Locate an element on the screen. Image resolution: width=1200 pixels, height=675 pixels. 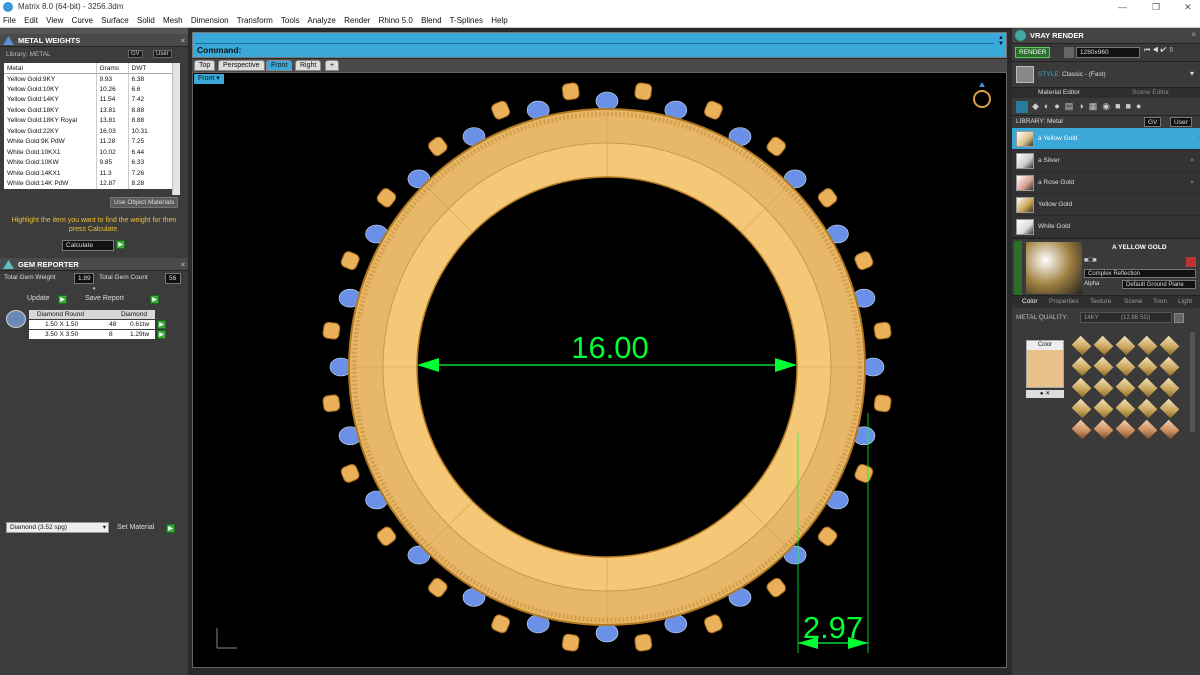
material-item: a Rose Gold × is located at coordinates (1106, 183).